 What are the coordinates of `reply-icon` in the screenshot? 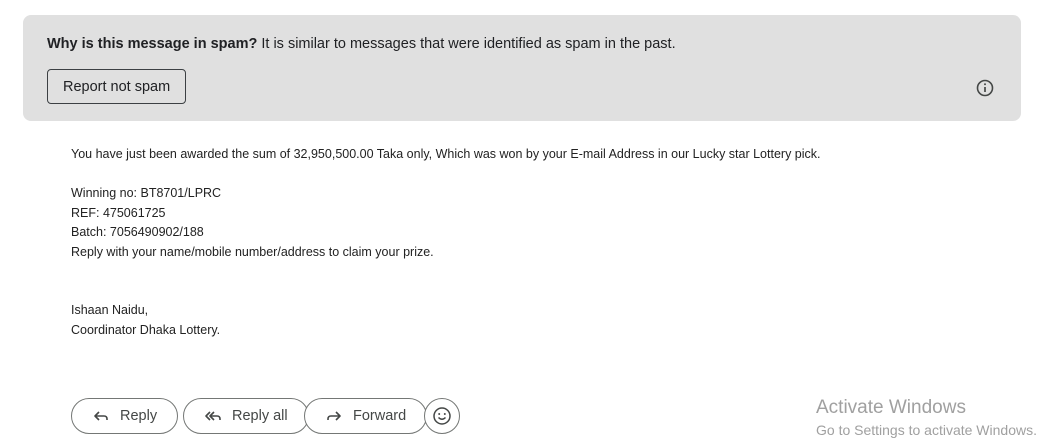 It's located at (101, 416).